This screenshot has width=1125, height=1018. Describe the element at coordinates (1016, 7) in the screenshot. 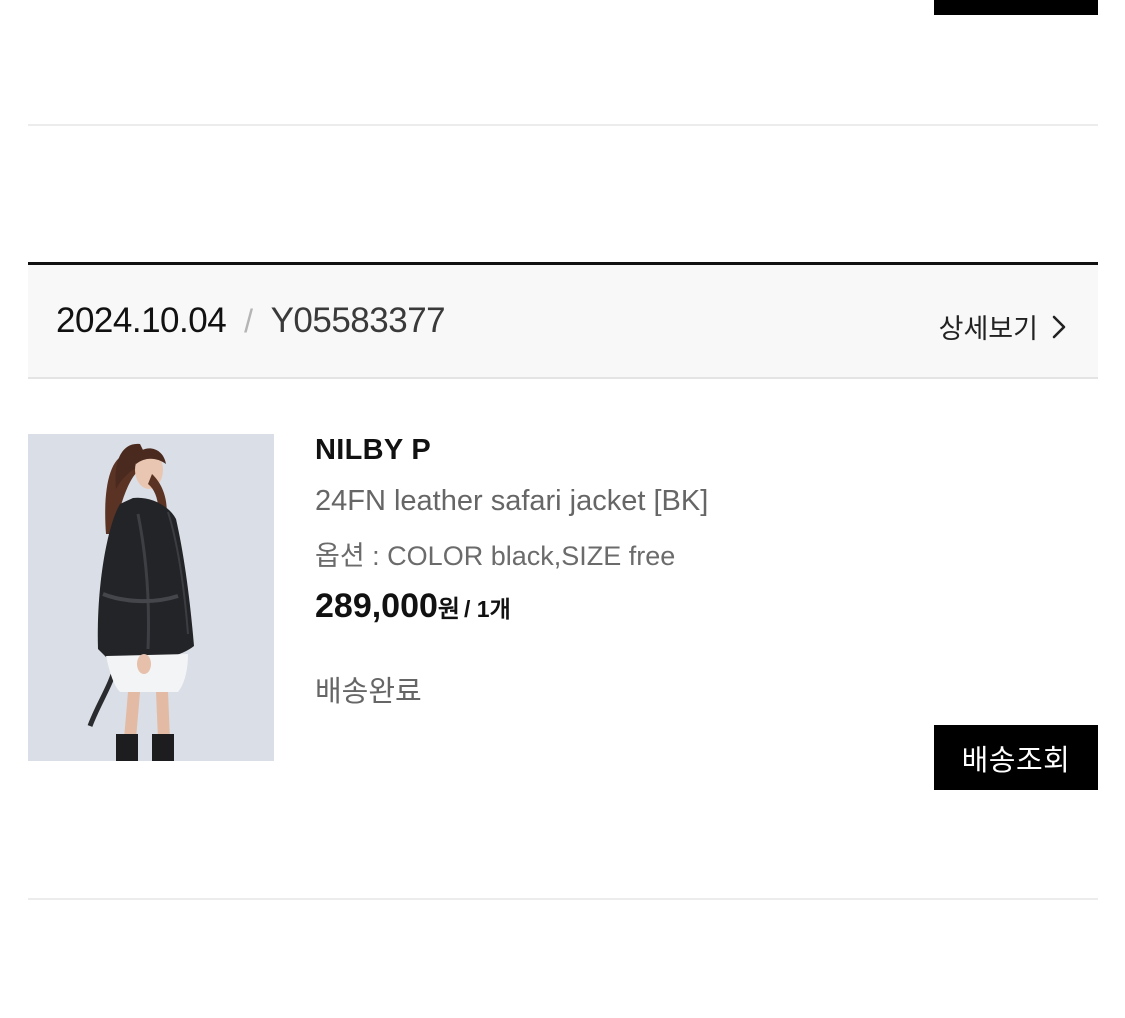

I see `previous-order-action-button` at that location.